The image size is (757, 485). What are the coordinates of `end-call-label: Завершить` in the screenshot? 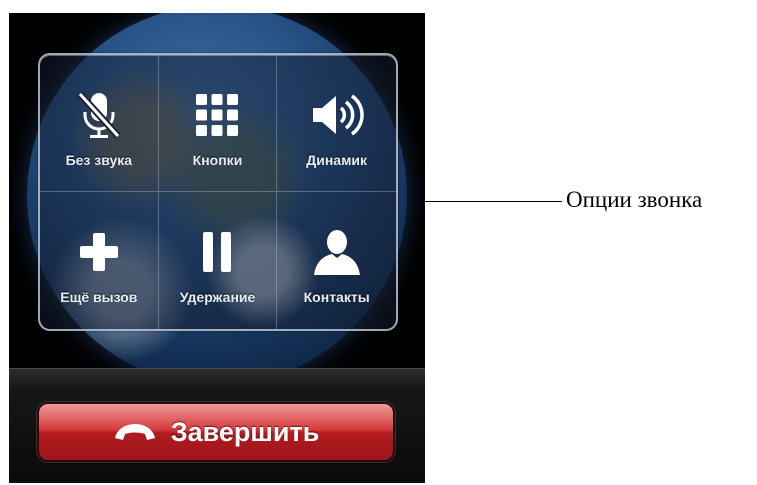 It's located at (245, 431).